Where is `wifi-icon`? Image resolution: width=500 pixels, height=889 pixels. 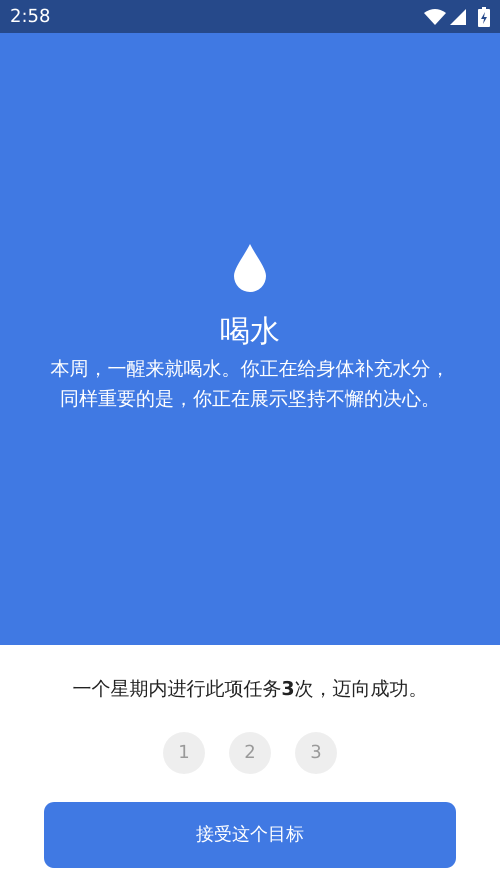 wifi-icon is located at coordinates (435, 16).